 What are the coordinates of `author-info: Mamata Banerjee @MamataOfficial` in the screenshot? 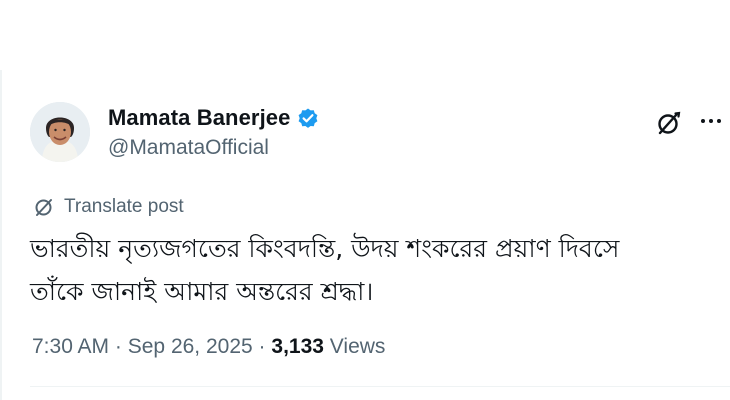 It's located at (214, 132).